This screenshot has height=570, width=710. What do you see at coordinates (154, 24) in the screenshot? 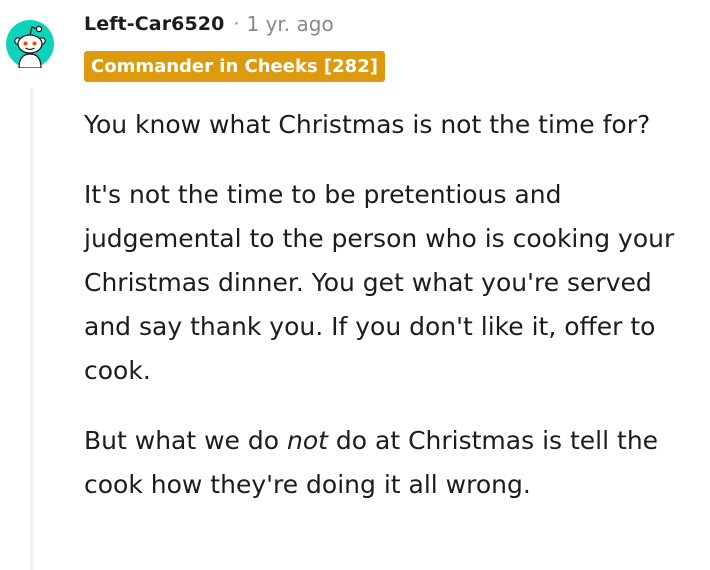
I see `author-username: Left-Car6520` at bounding box center [154, 24].